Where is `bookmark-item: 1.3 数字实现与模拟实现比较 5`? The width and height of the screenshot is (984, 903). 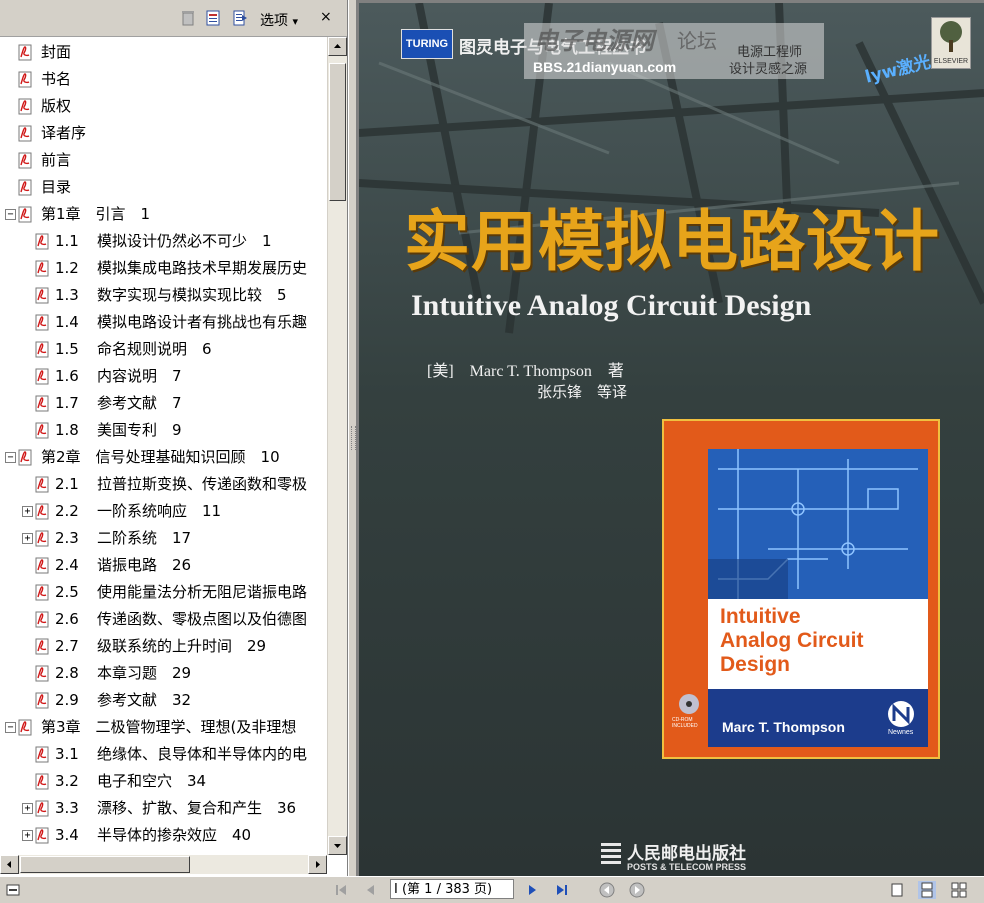
bookmark-item: 1.3 数字实现与模拟实现比较 5 is located at coordinates (163, 295).